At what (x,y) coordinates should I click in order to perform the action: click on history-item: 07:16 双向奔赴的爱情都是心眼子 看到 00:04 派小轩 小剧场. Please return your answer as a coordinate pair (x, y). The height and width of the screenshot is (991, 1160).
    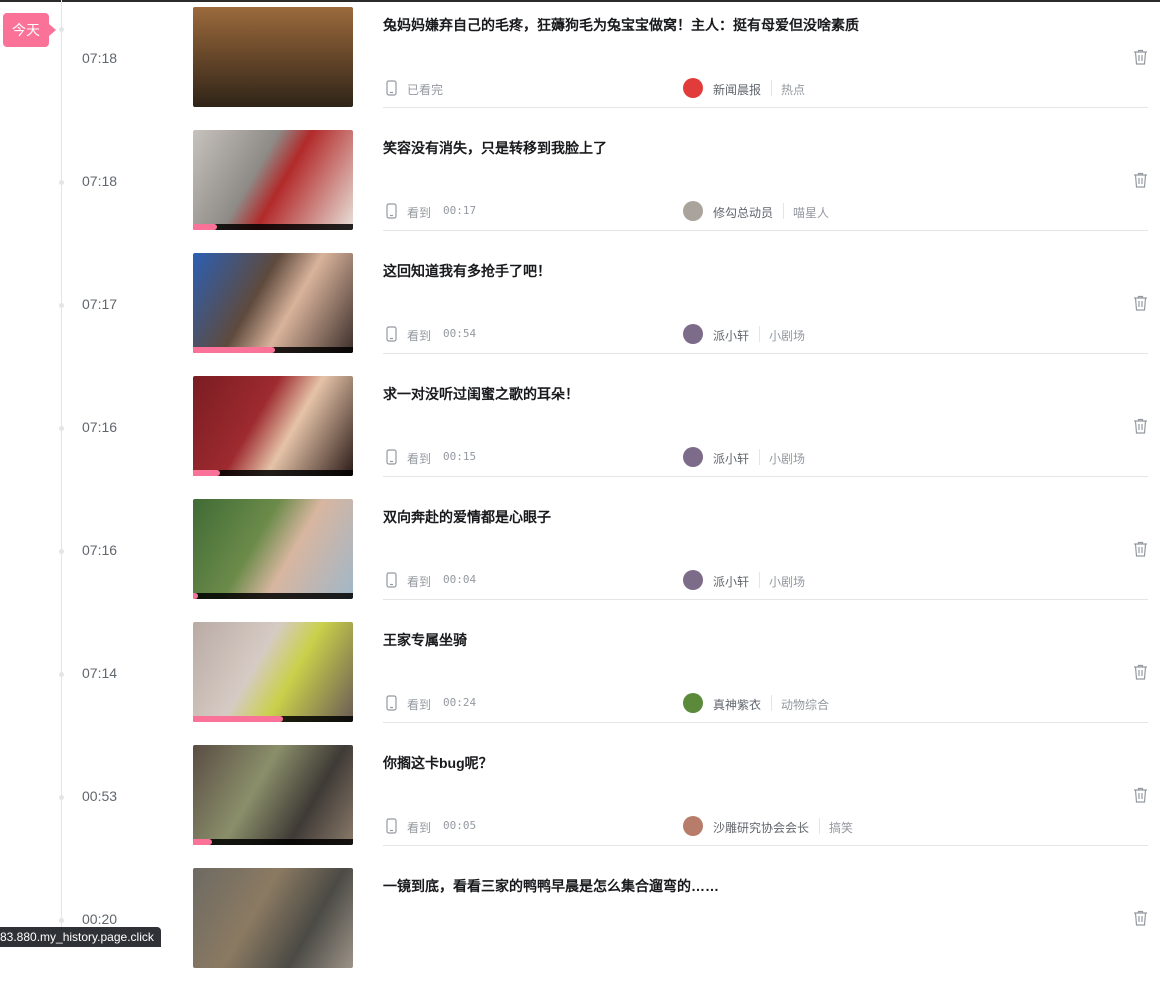
    Looking at the image, I should click on (580, 560).